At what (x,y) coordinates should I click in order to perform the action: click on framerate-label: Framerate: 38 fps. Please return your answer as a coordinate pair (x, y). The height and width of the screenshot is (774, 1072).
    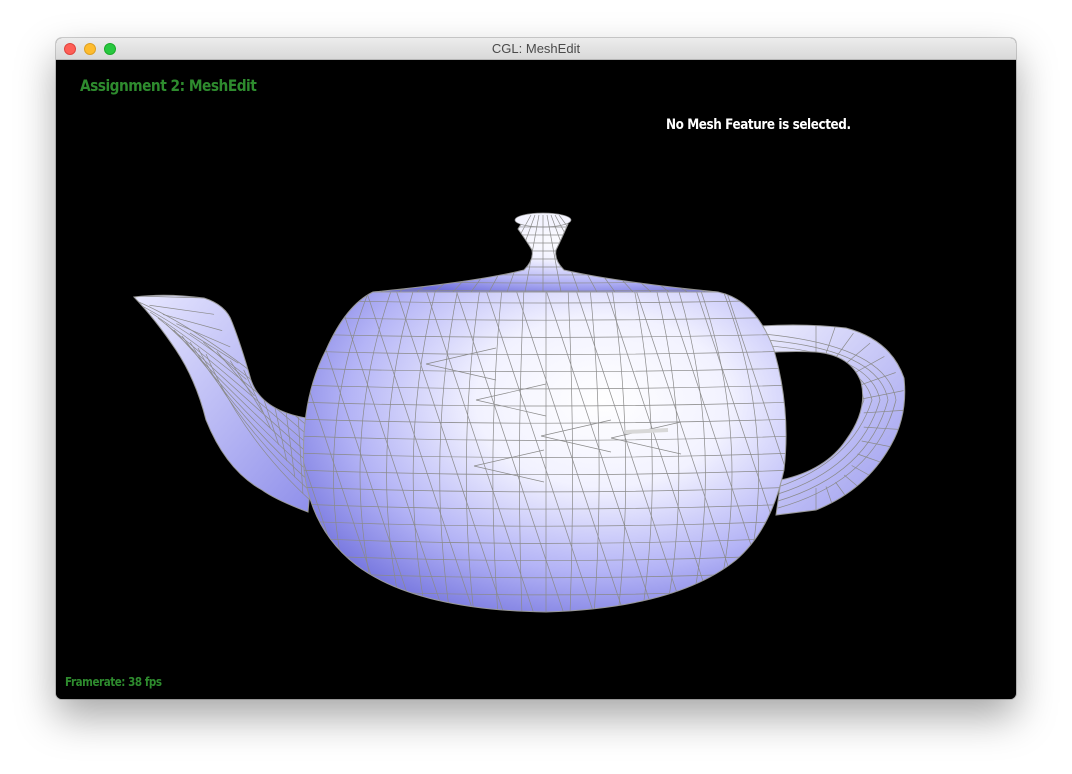
    Looking at the image, I should click on (113, 682).